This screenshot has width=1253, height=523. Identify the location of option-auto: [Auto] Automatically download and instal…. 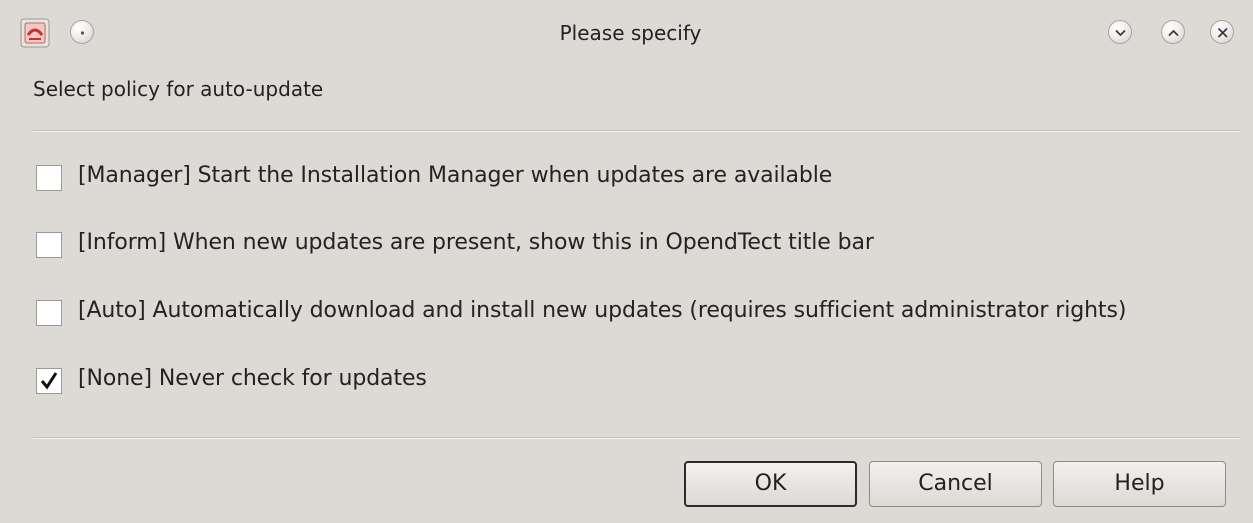
(636, 313).